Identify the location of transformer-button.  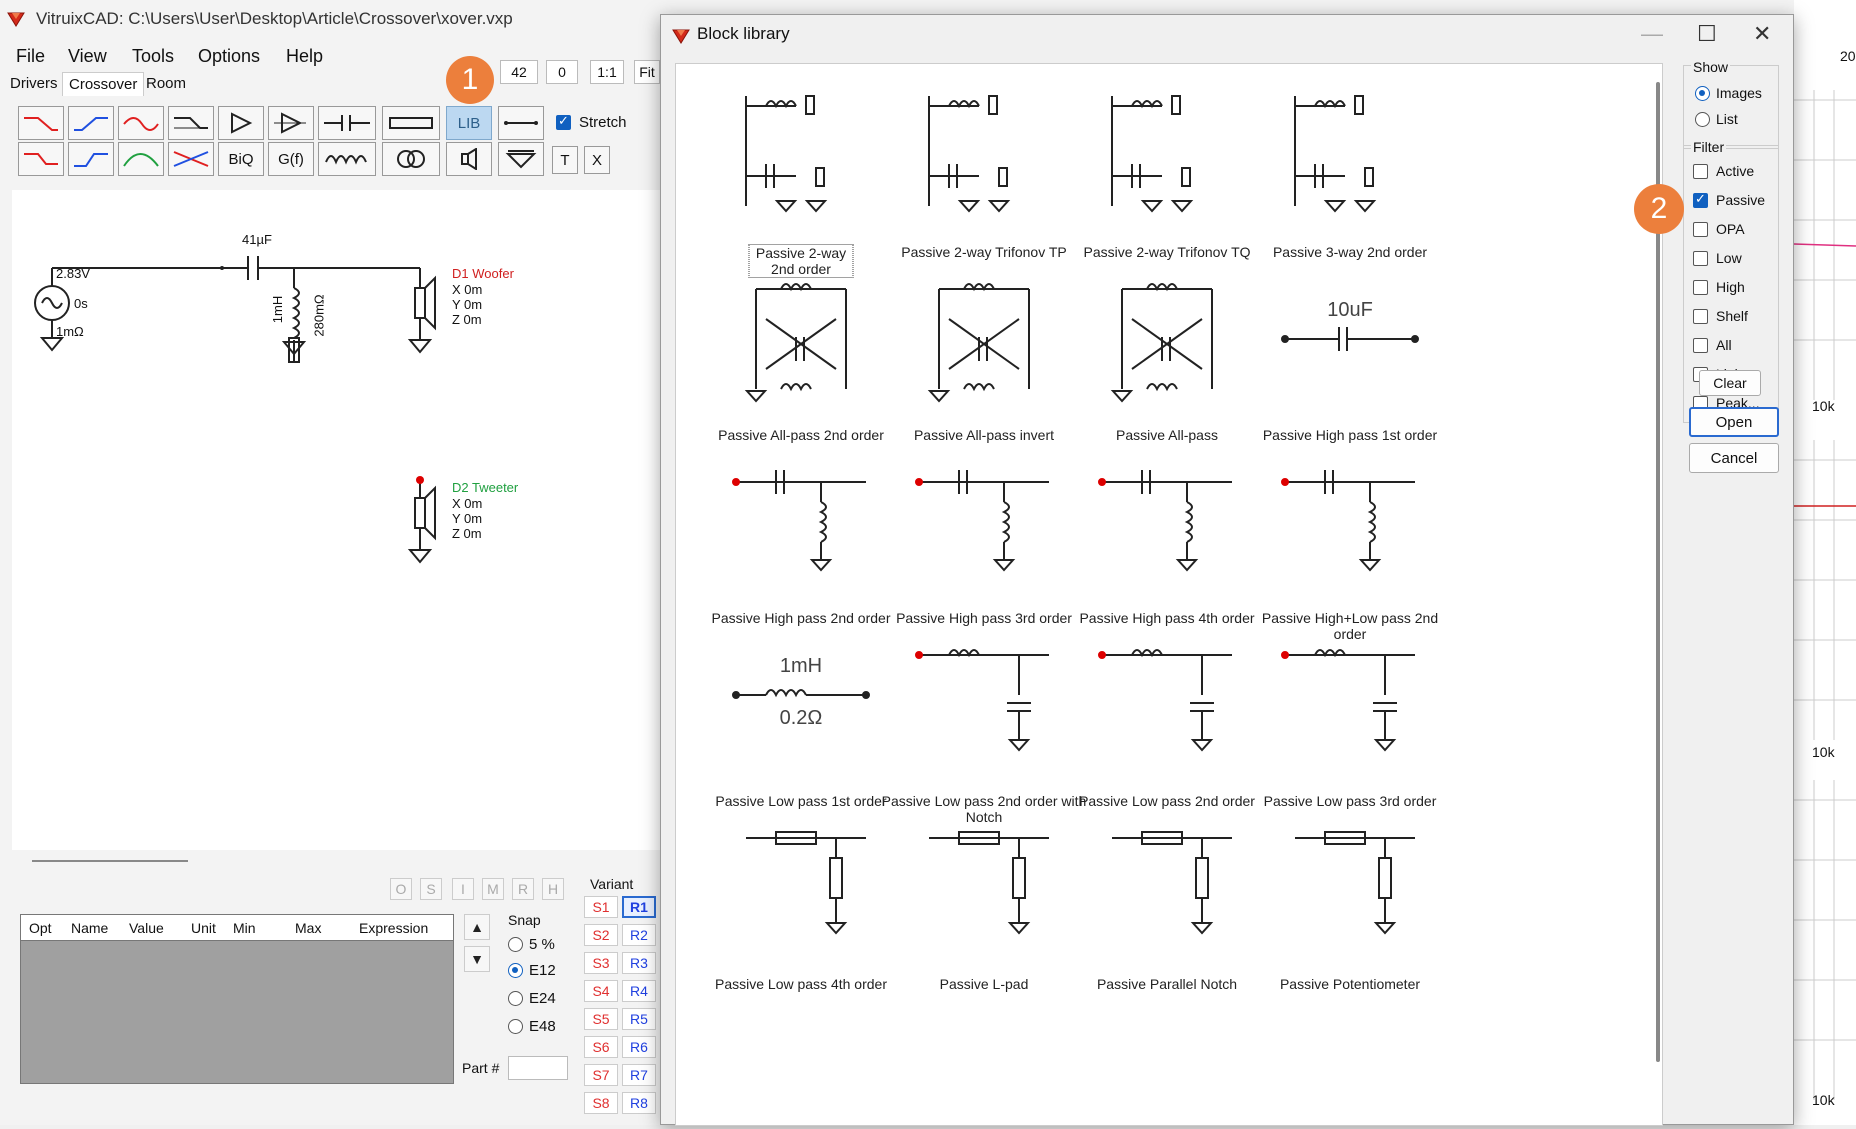
(411, 159).